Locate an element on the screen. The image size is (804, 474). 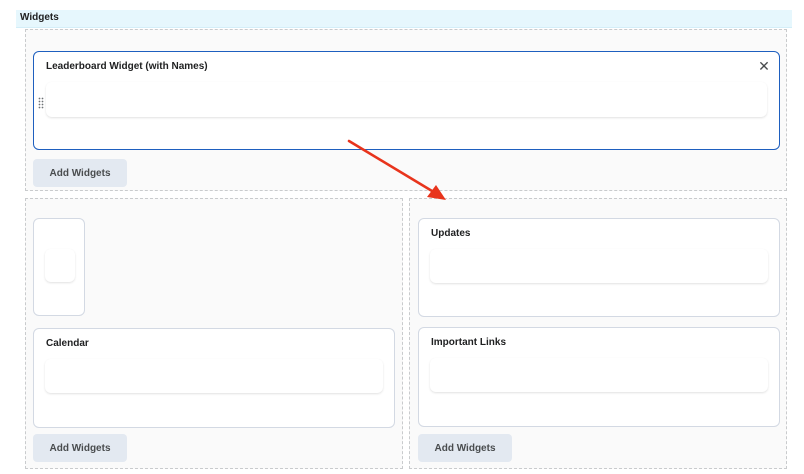
widgets-header: Widgets is located at coordinates (404, 19).